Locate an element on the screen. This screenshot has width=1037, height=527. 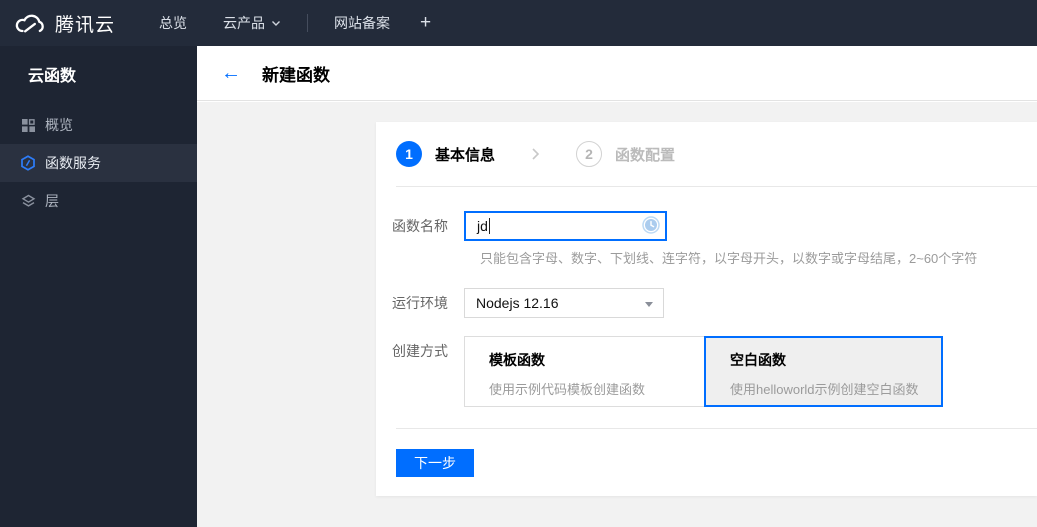
sidebar-item-label: 概览 is located at coordinates (59, 125).